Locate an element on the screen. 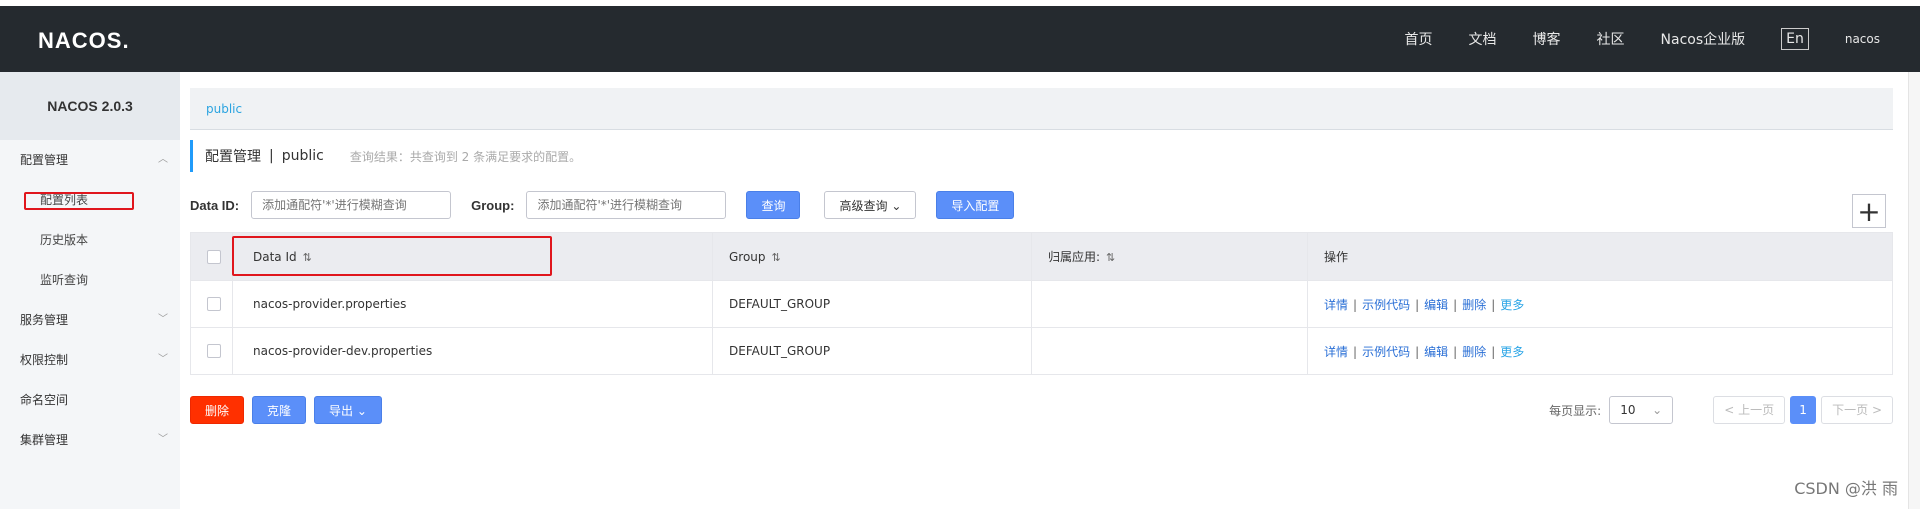 Image resolution: width=1920 pixels, height=509 pixels. namespace-tab-public: public is located at coordinates (224, 109).